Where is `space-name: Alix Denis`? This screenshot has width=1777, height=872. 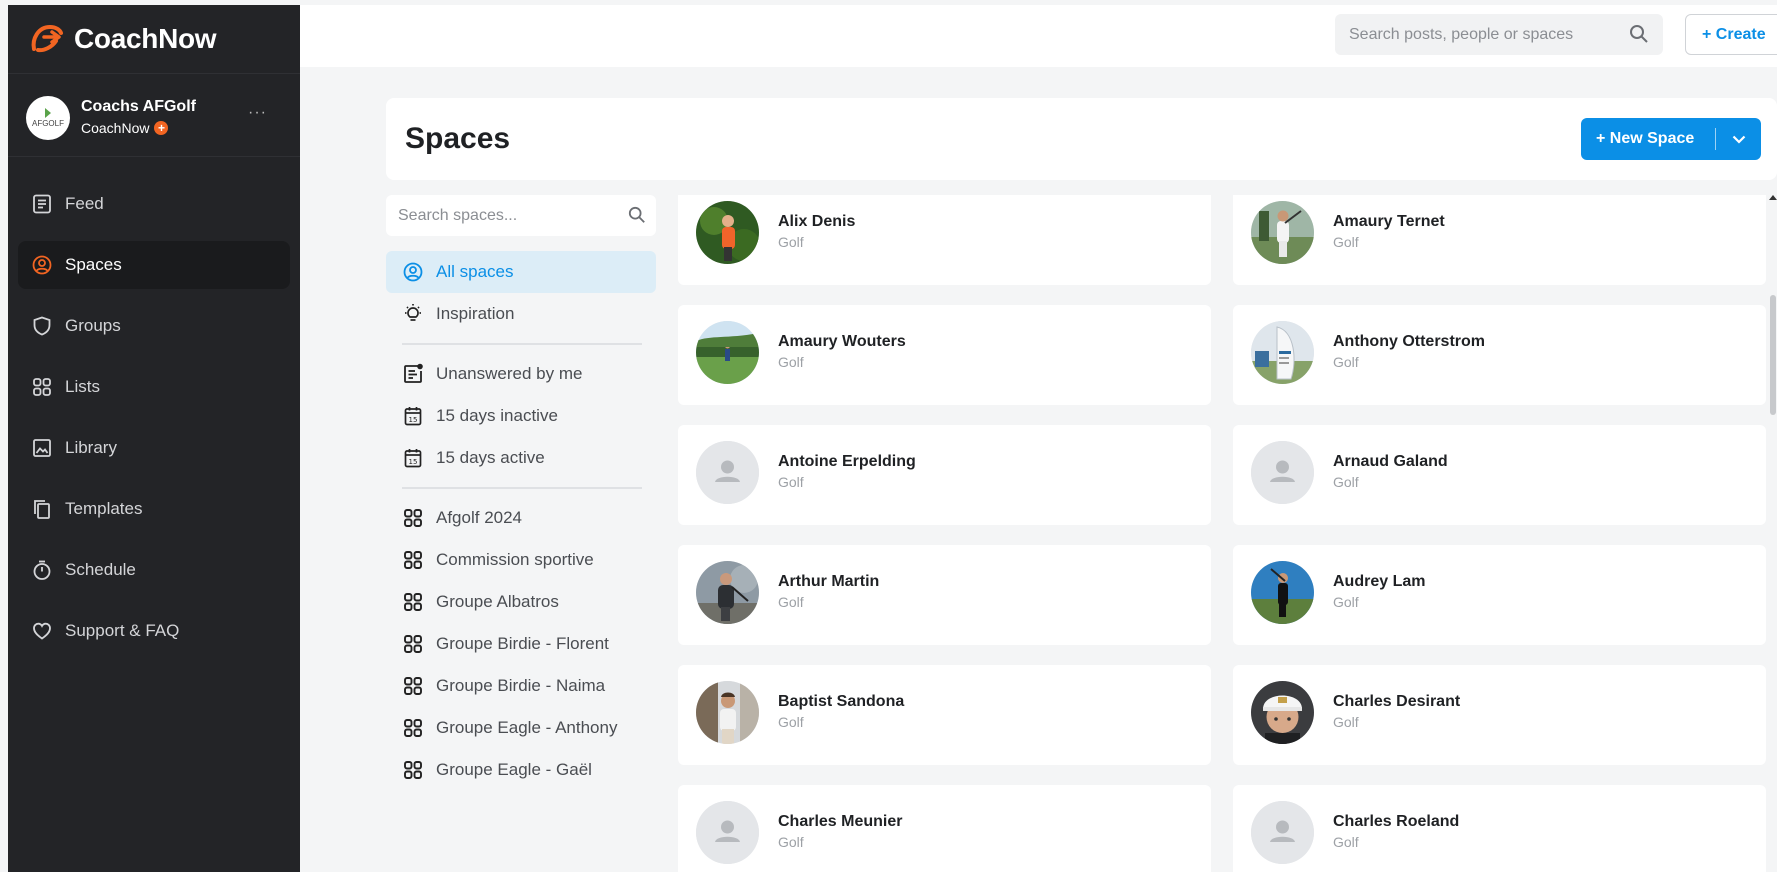 space-name: Alix Denis is located at coordinates (817, 221).